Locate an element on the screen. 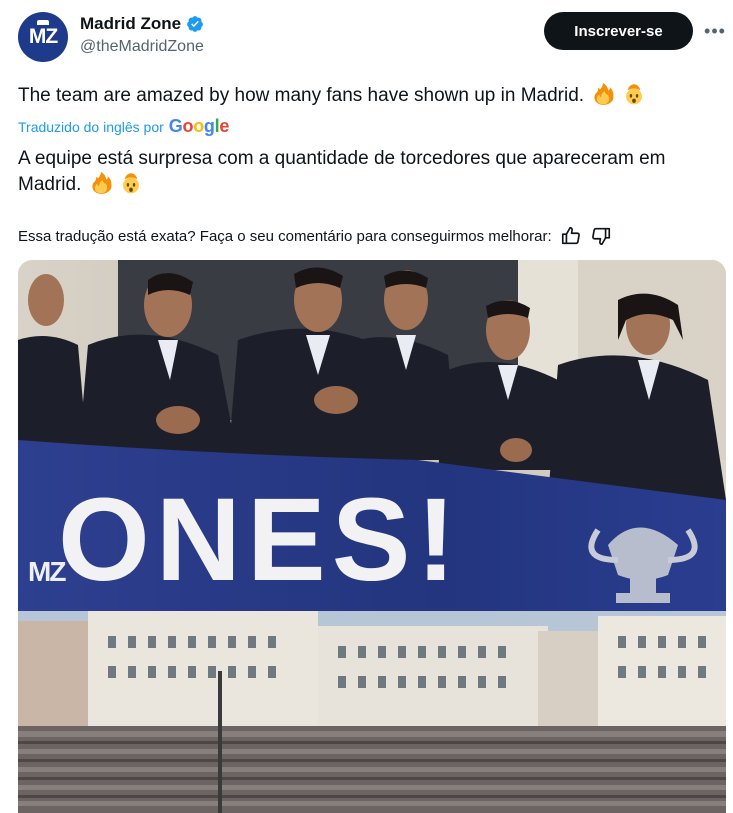  crown-icon is located at coordinates (43, 22).